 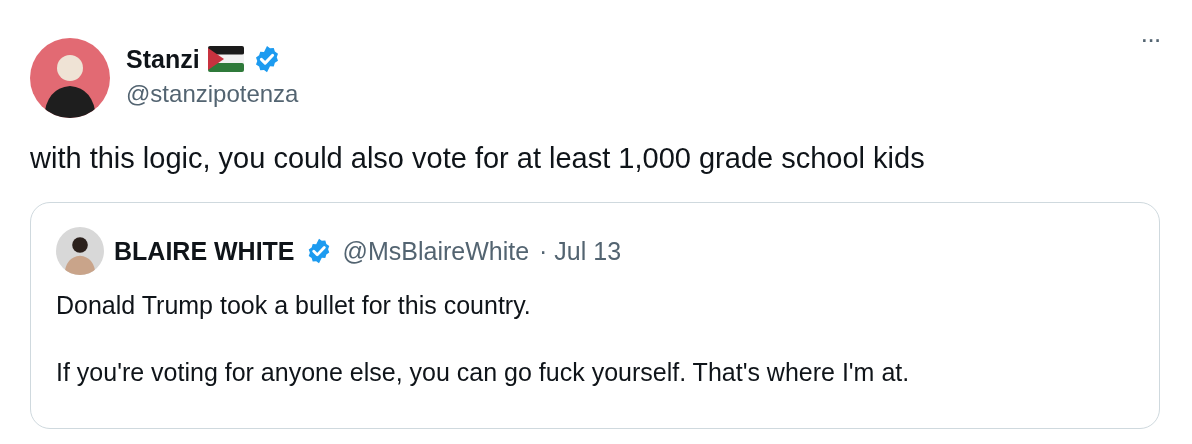 What do you see at coordinates (80, 251) in the screenshot?
I see `avatar` at bounding box center [80, 251].